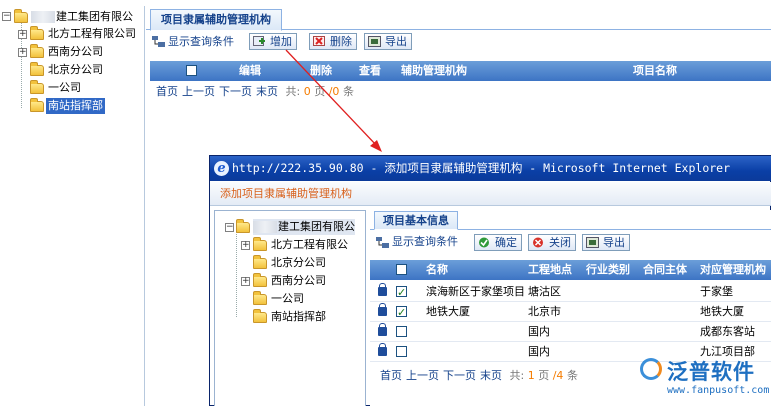 Image resolution: width=771 pixels, height=406 pixels. Describe the element at coordinates (722, 311) in the screenshot. I see `cell-org: 地铁大厦` at that location.